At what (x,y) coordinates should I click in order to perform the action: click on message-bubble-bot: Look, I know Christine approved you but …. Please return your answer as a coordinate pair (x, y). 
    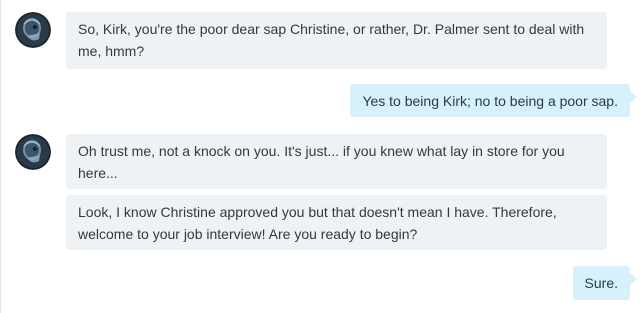
    Looking at the image, I should click on (336, 222).